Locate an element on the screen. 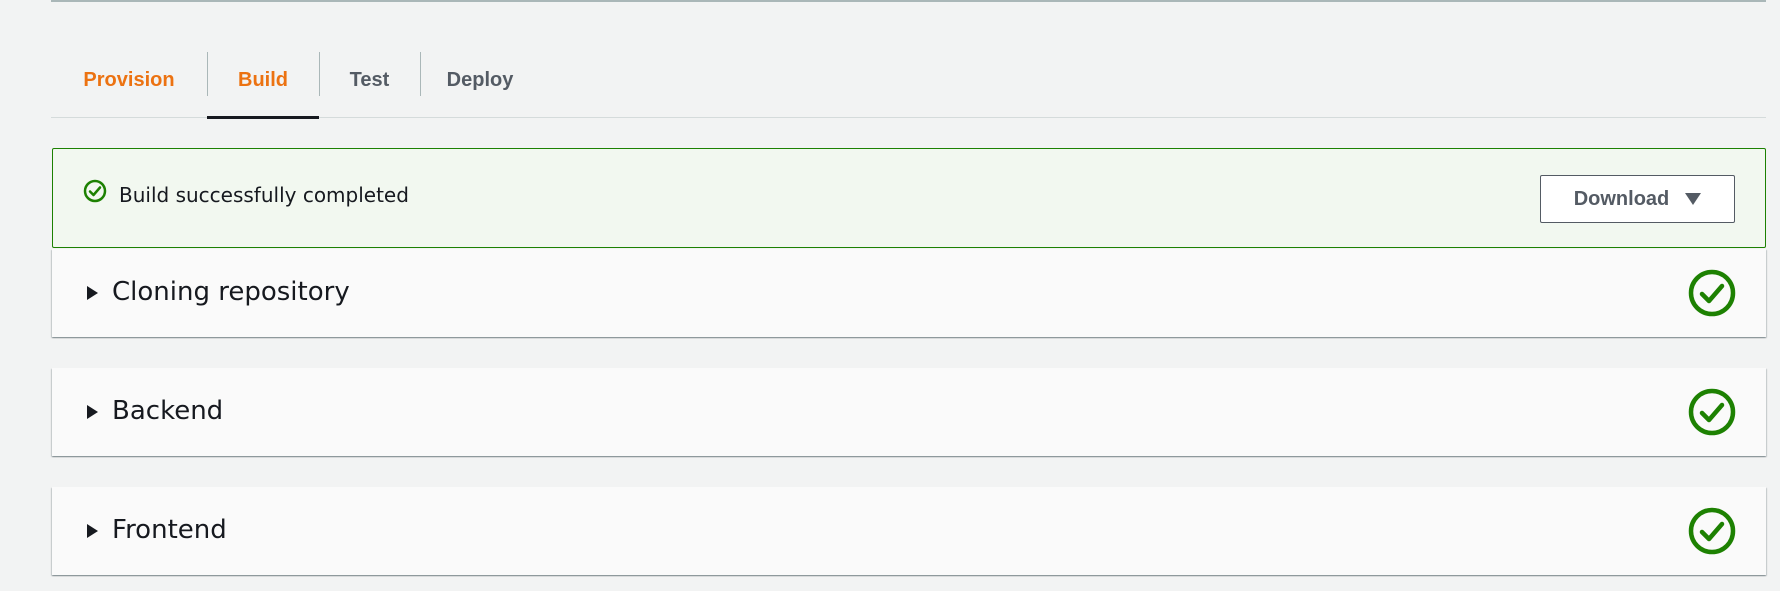 This screenshot has width=1780, height=591. section-title: Backend is located at coordinates (168, 411).